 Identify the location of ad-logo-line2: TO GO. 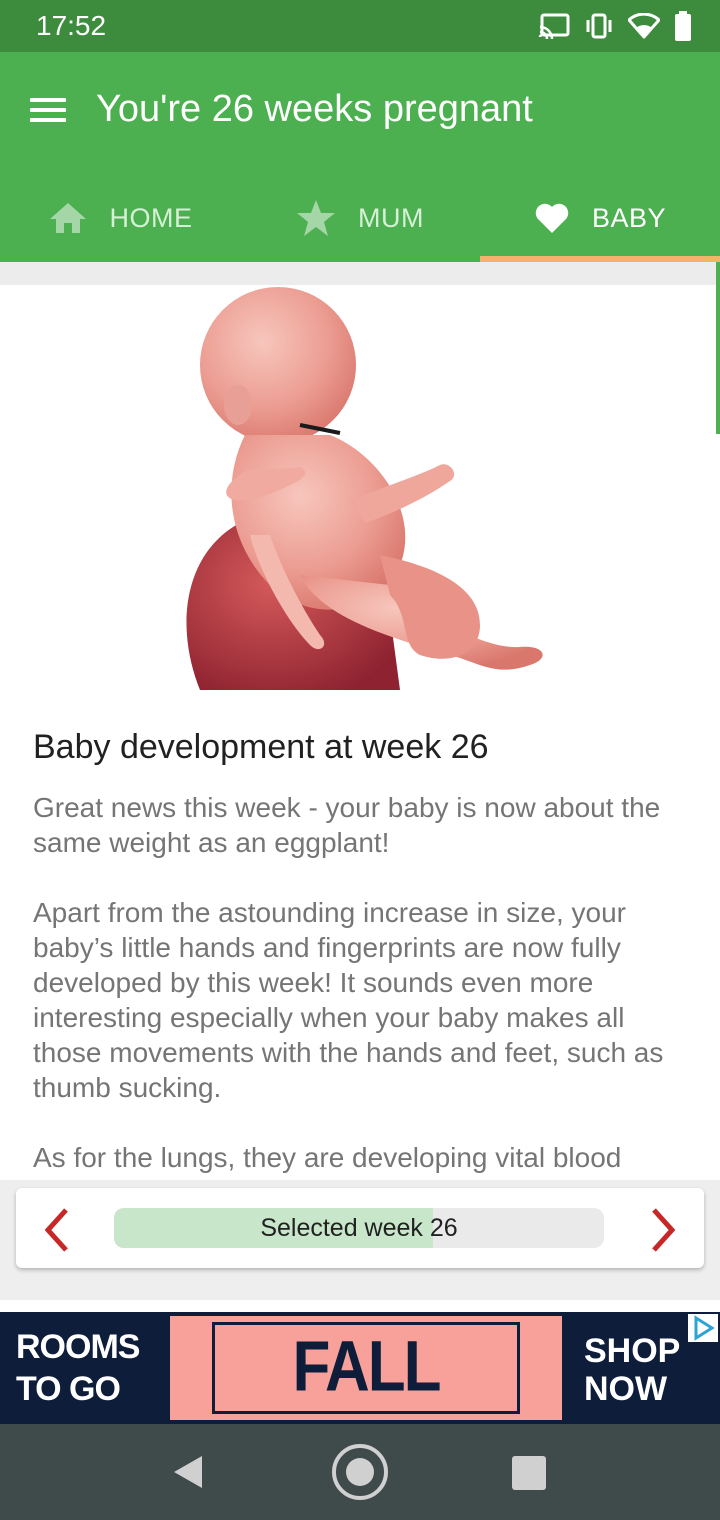
(68, 1389).